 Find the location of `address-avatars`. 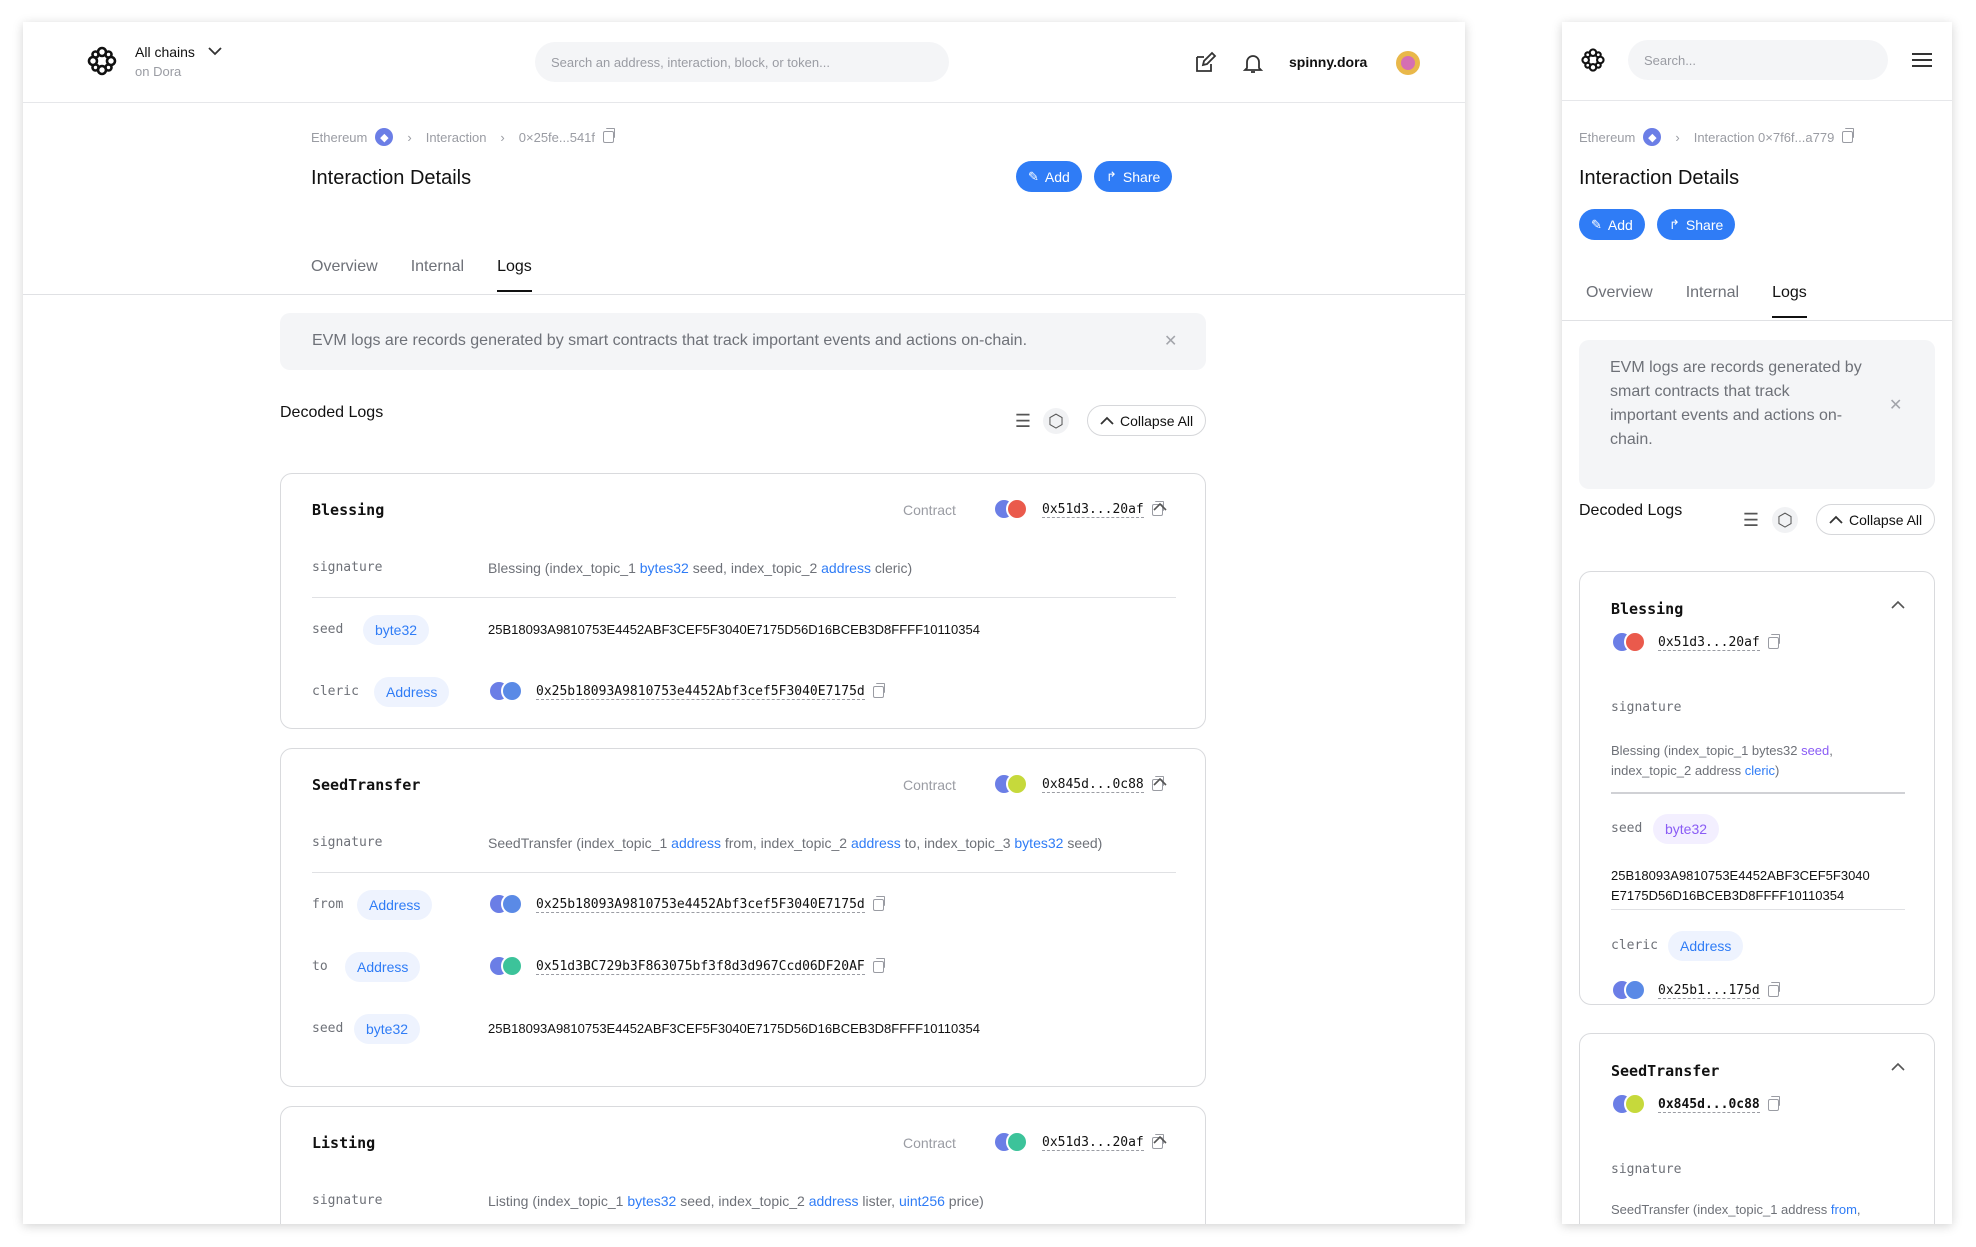

address-avatars is located at coordinates (505, 691).